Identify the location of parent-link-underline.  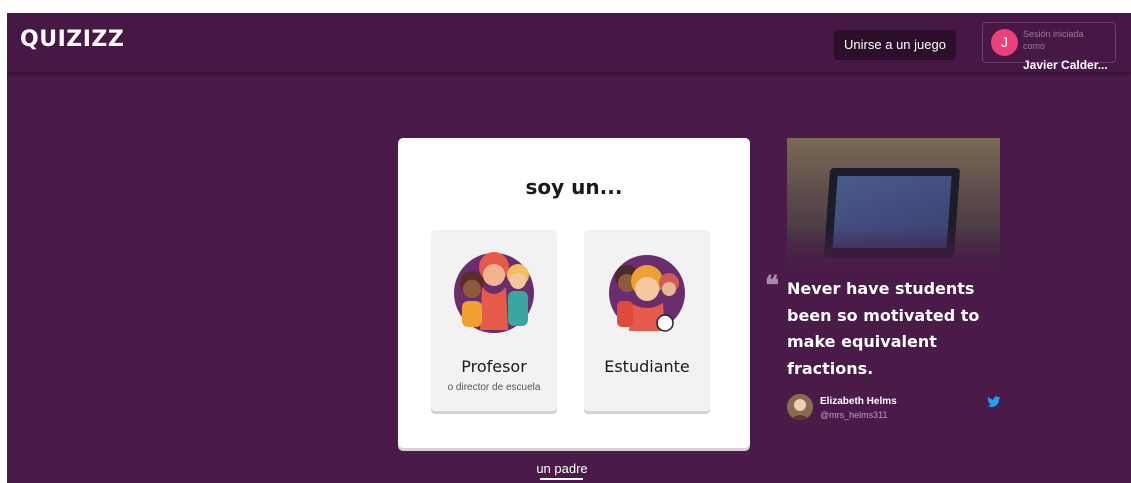
(561, 479).